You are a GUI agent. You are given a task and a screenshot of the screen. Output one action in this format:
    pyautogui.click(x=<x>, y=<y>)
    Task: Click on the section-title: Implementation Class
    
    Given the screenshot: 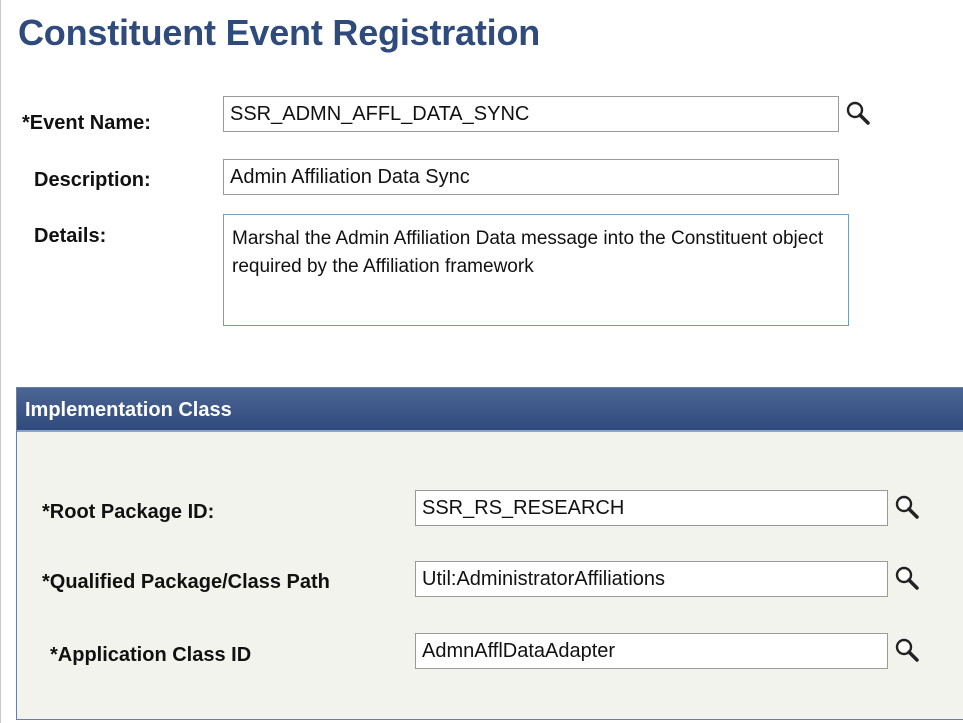 What is the action you would take?
    pyautogui.click(x=128, y=410)
    